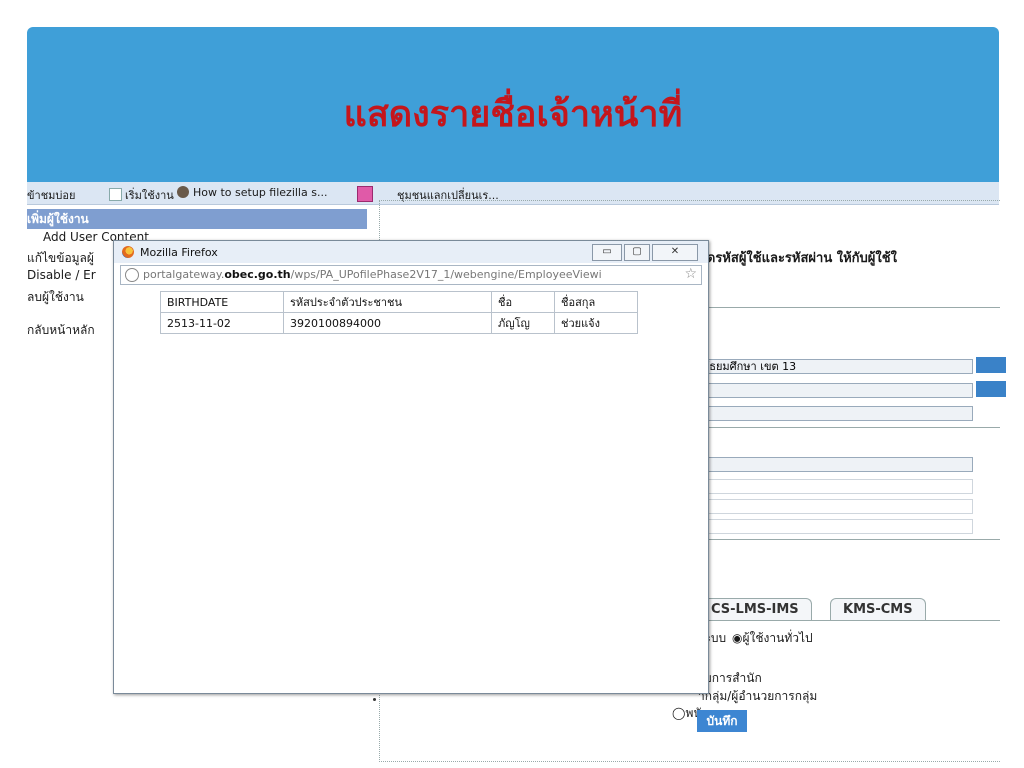  Describe the element at coordinates (197, 219) in the screenshot. I see `menu-add-user: เพิ่มผู้ใช้งาน` at that location.